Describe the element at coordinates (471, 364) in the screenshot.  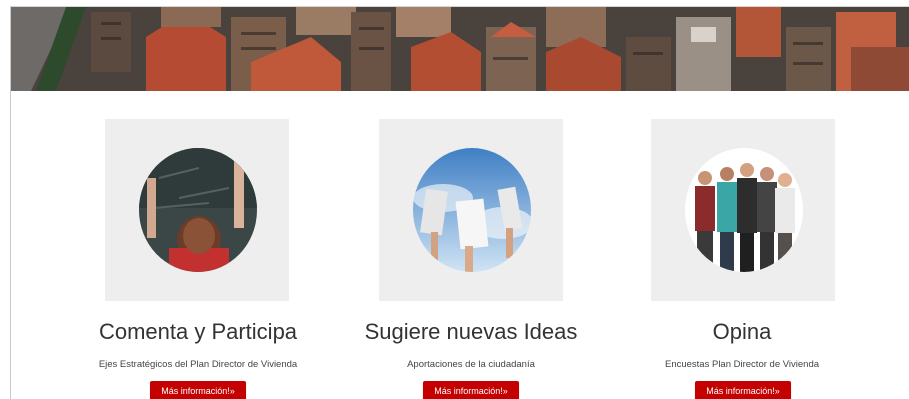
I see `card-subtitle: Aportaciones de la ciudadanía` at that location.